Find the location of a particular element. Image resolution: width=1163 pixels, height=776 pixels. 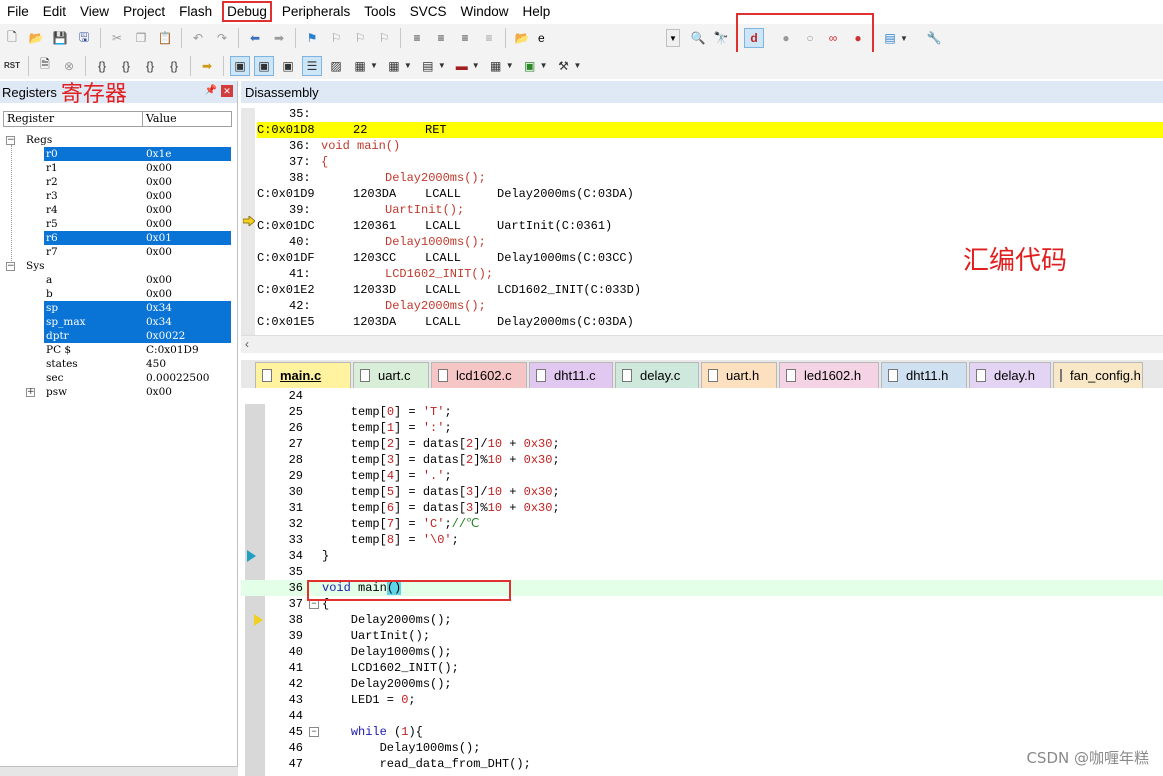

memory-window-icon: ▦ is located at coordinates (394, 66).